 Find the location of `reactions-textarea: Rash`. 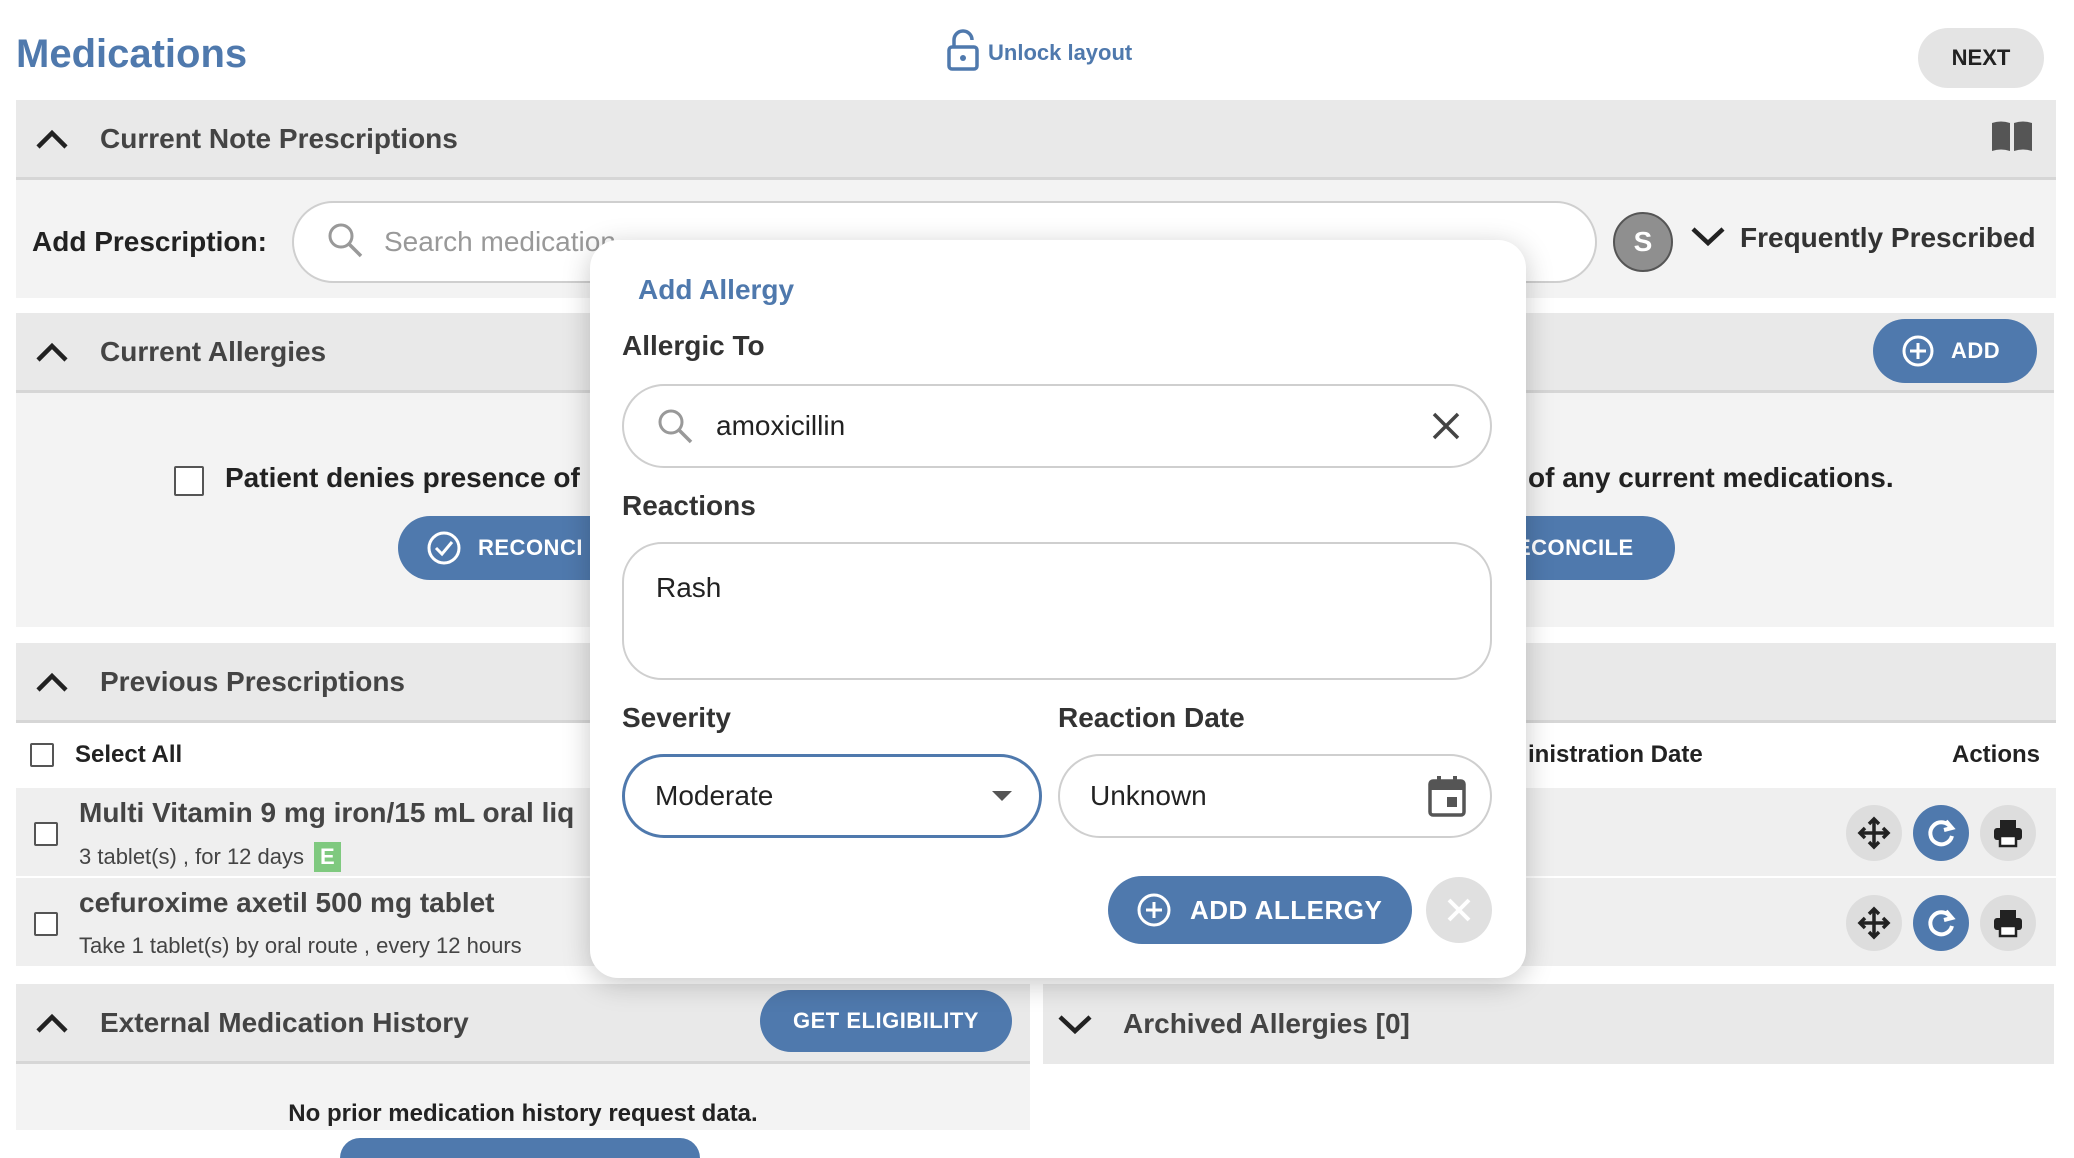

reactions-textarea: Rash is located at coordinates (1057, 611).